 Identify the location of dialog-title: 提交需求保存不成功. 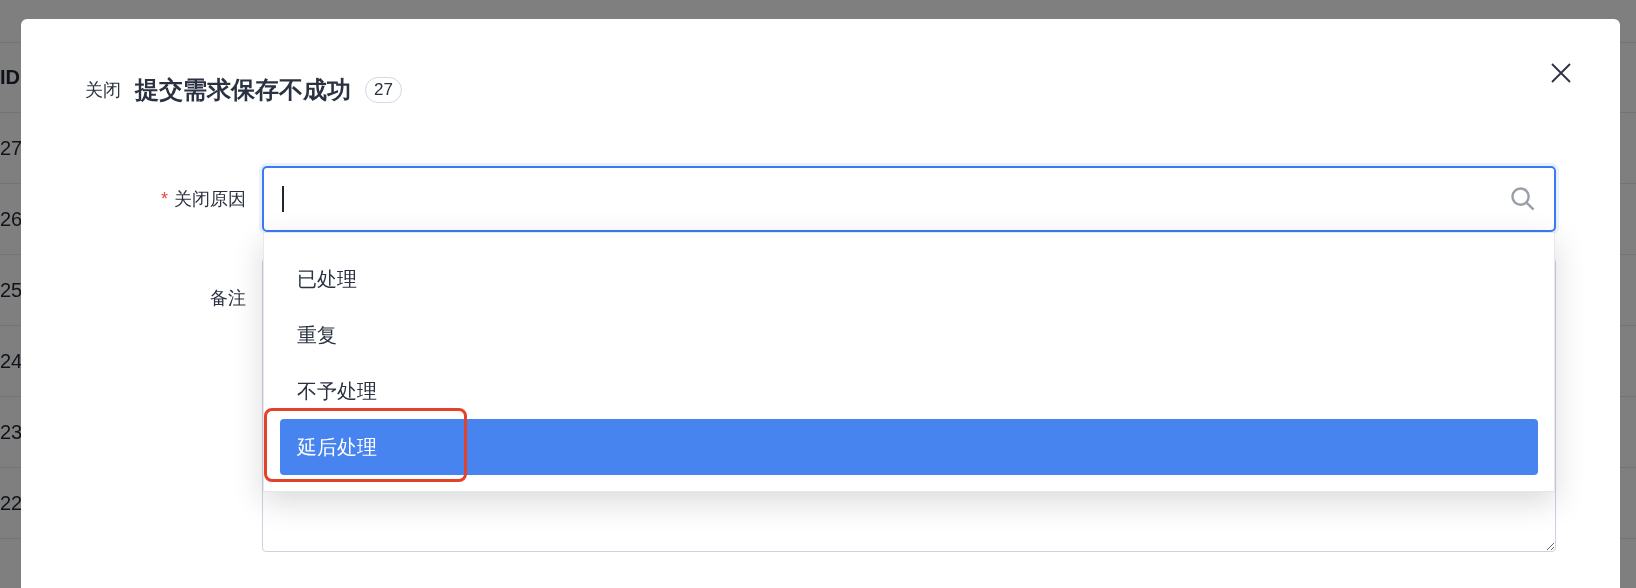
(243, 90).